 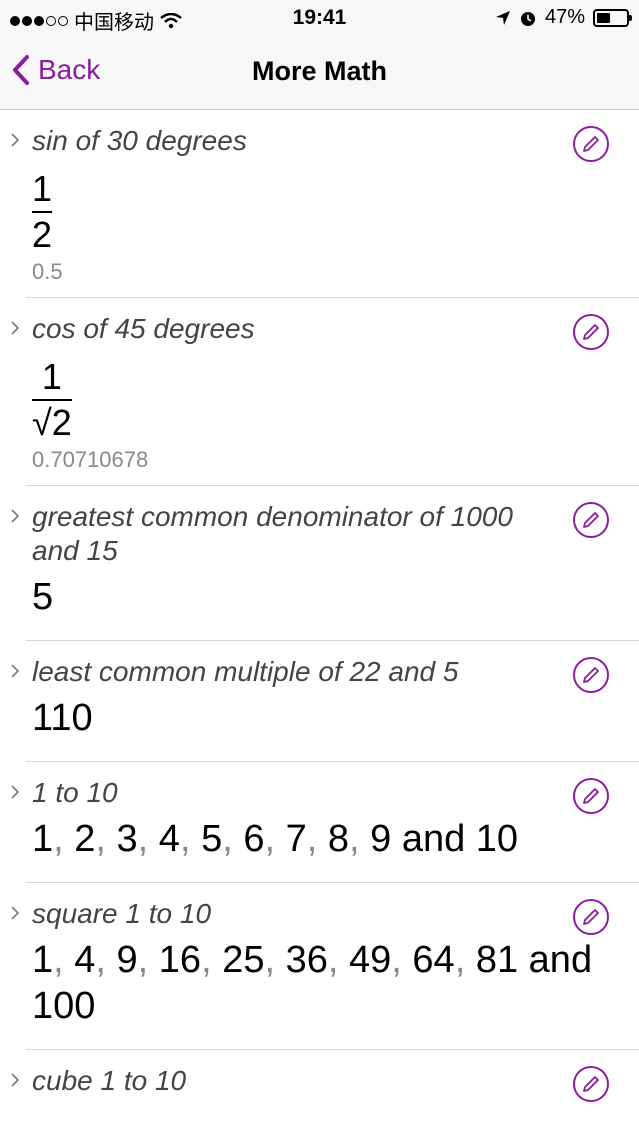 What do you see at coordinates (47, 271) in the screenshot?
I see `decimal-approximation: 0.5` at bounding box center [47, 271].